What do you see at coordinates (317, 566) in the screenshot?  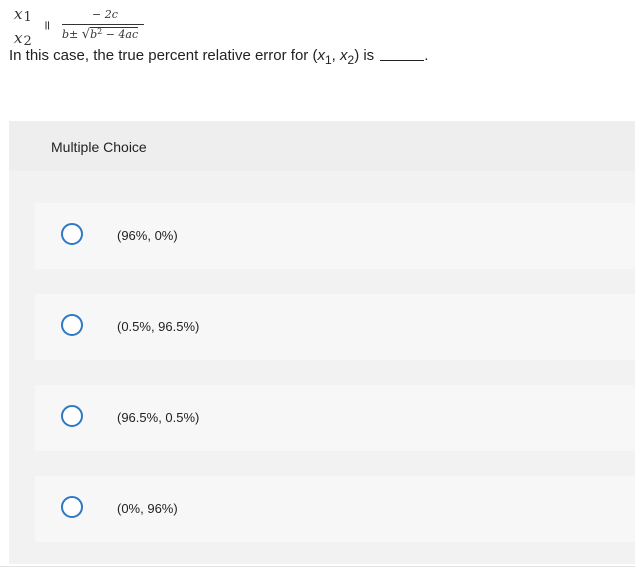 I see `divider` at bounding box center [317, 566].